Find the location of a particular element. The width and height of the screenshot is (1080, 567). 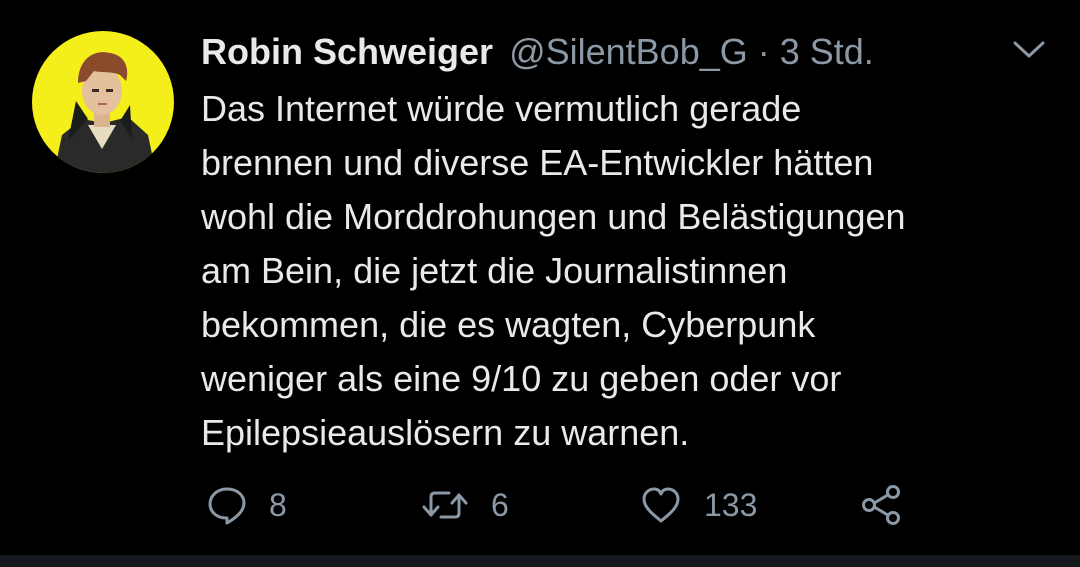

avatar is located at coordinates (103, 102).